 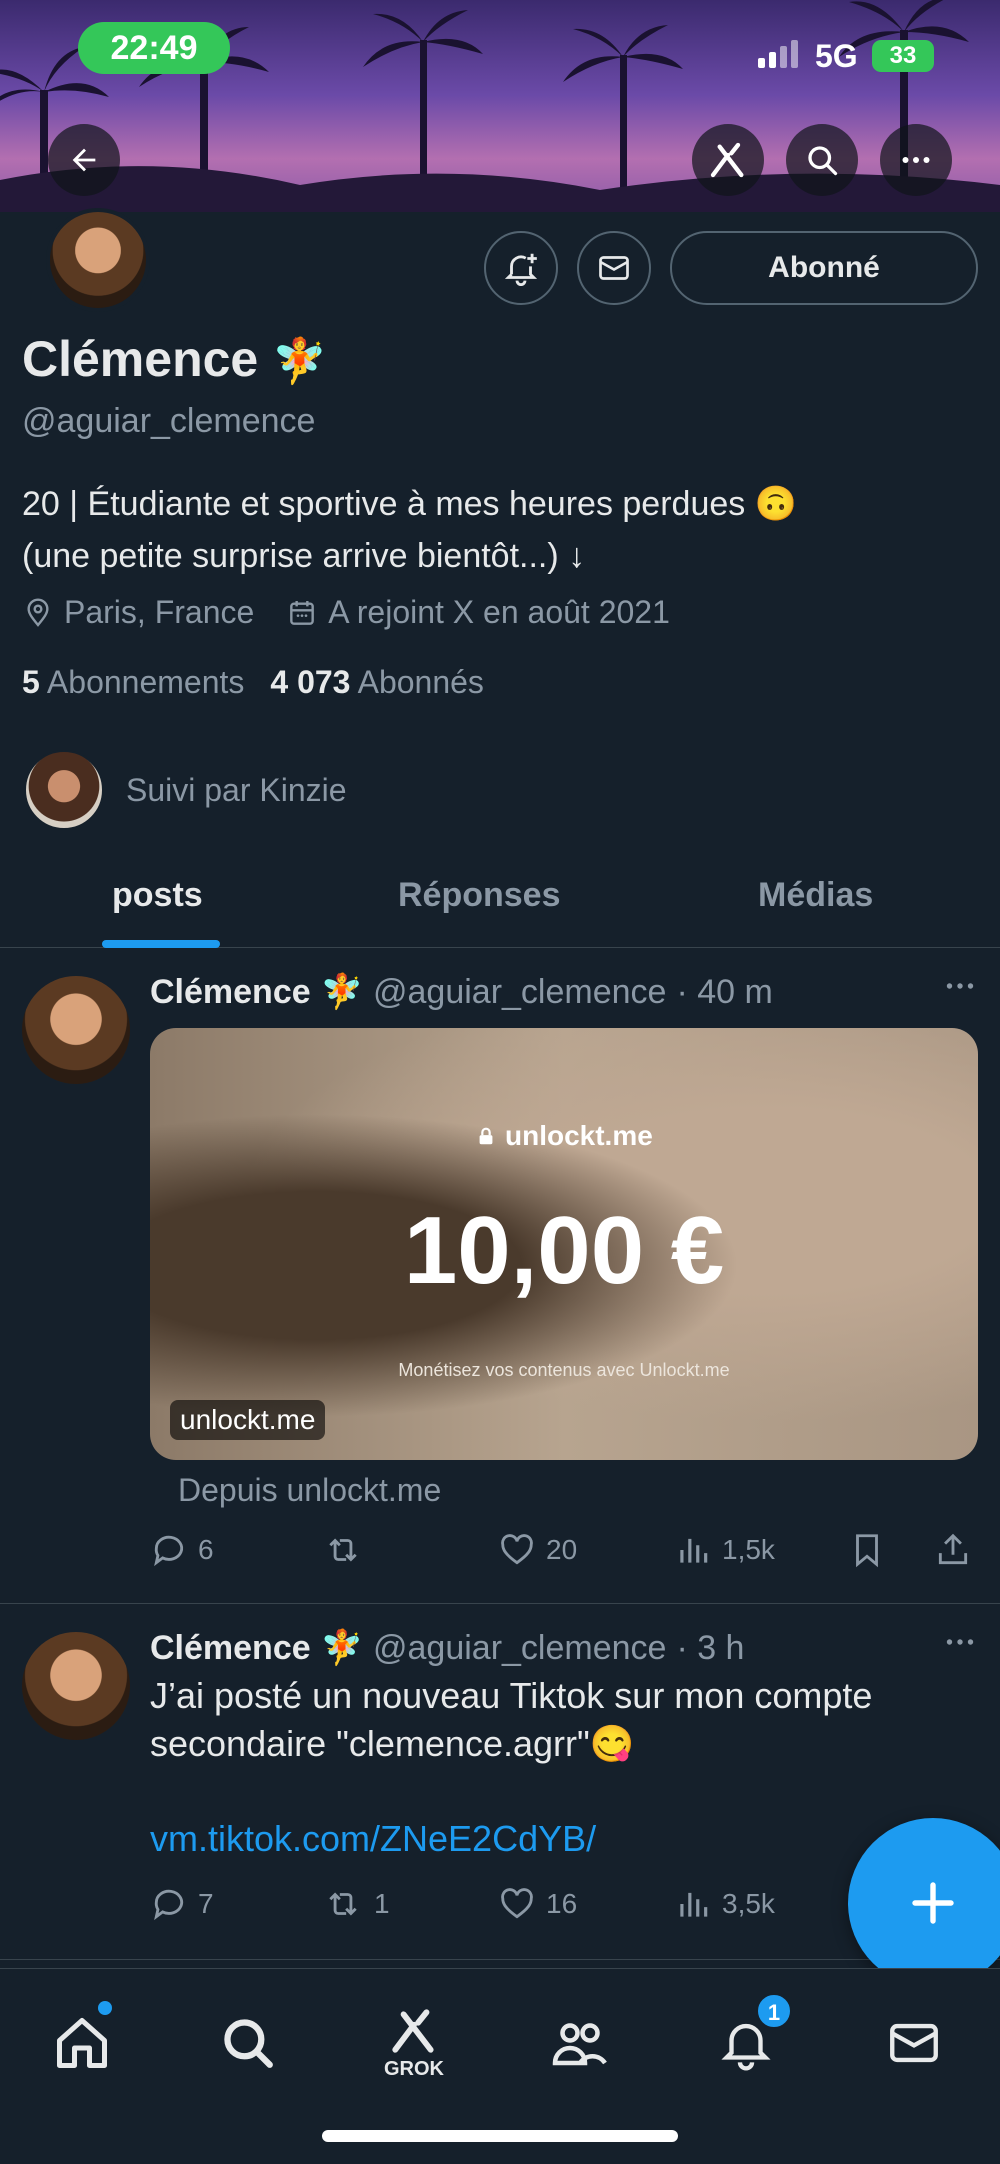 What do you see at coordinates (420, 682) in the screenshot?
I see `followers-label: Abonnés` at bounding box center [420, 682].